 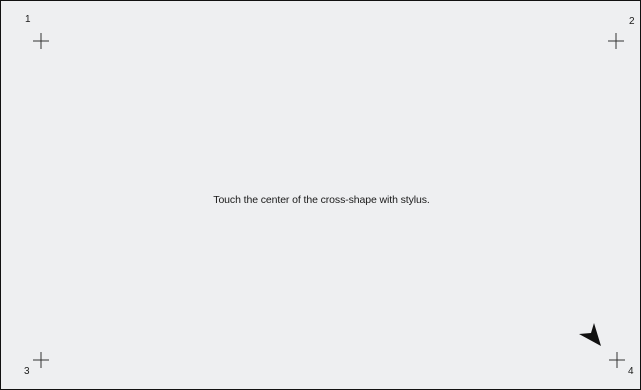 What do you see at coordinates (631, 371) in the screenshot?
I see `target-number-4: 4` at bounding box center [631, 371].